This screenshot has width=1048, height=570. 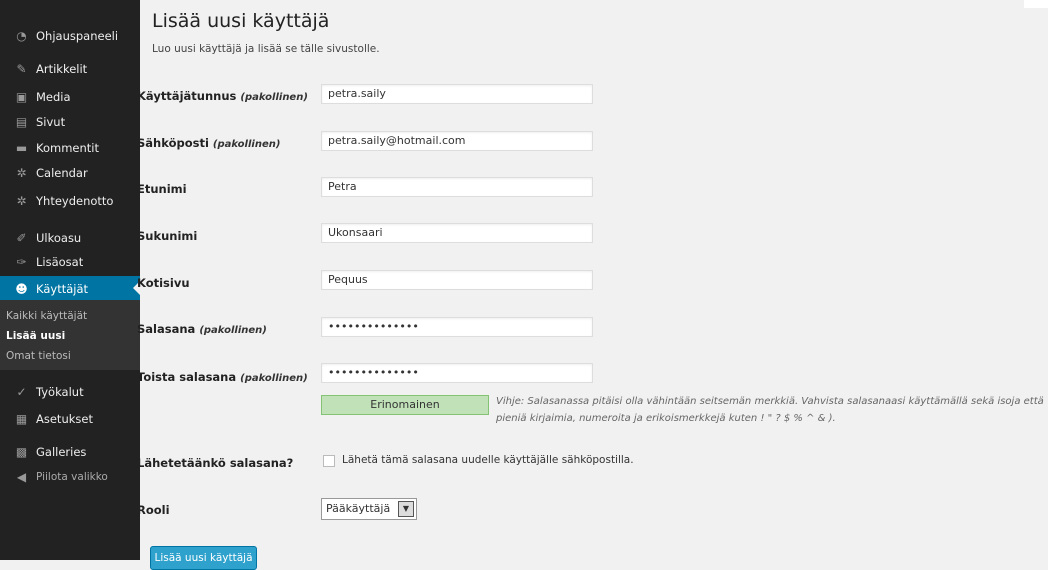 I want to click on sidebar-item-settings: ▦ Asetukset, so click(x=70, y=419).